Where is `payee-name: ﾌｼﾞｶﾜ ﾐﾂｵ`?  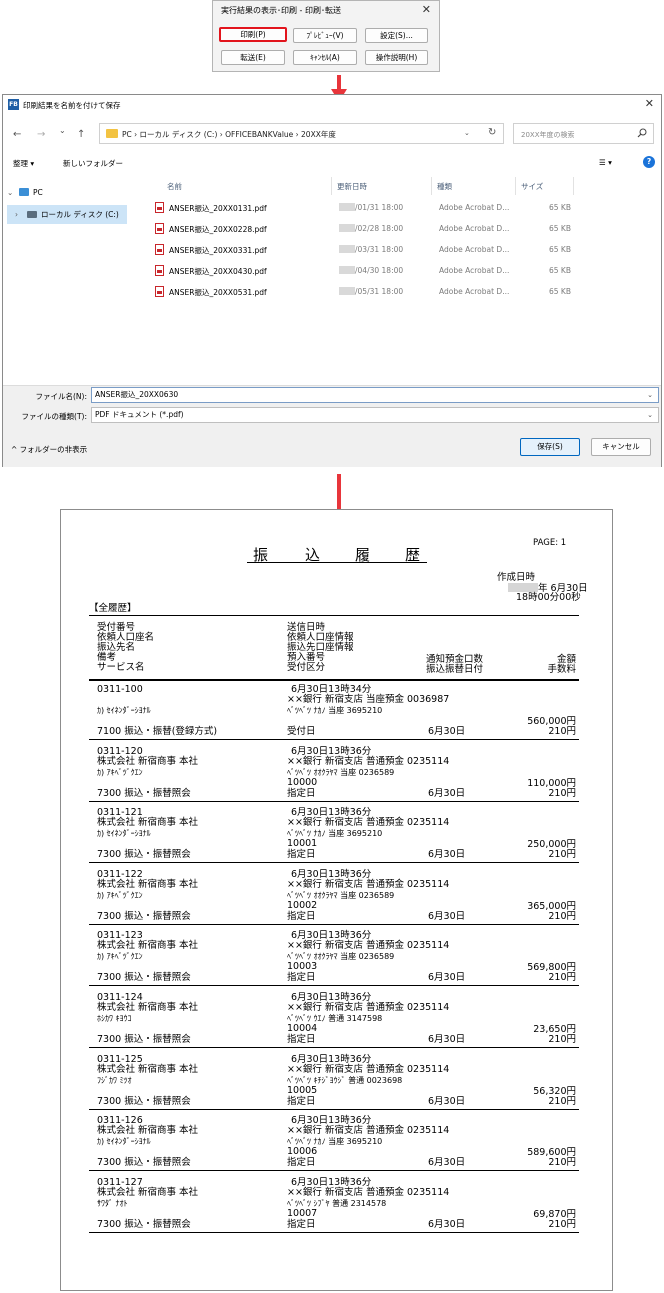
payee-name: ﾌｼﾞｶﾜ ﾐﾂｵ is located at coordinates (114, 1080).